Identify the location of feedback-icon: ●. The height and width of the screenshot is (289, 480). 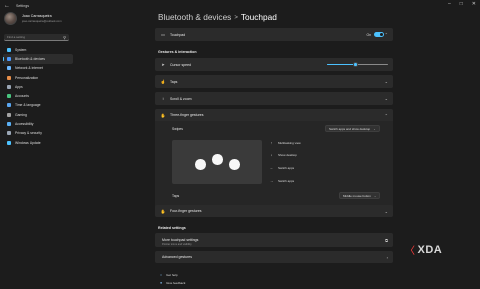
(161, 283).